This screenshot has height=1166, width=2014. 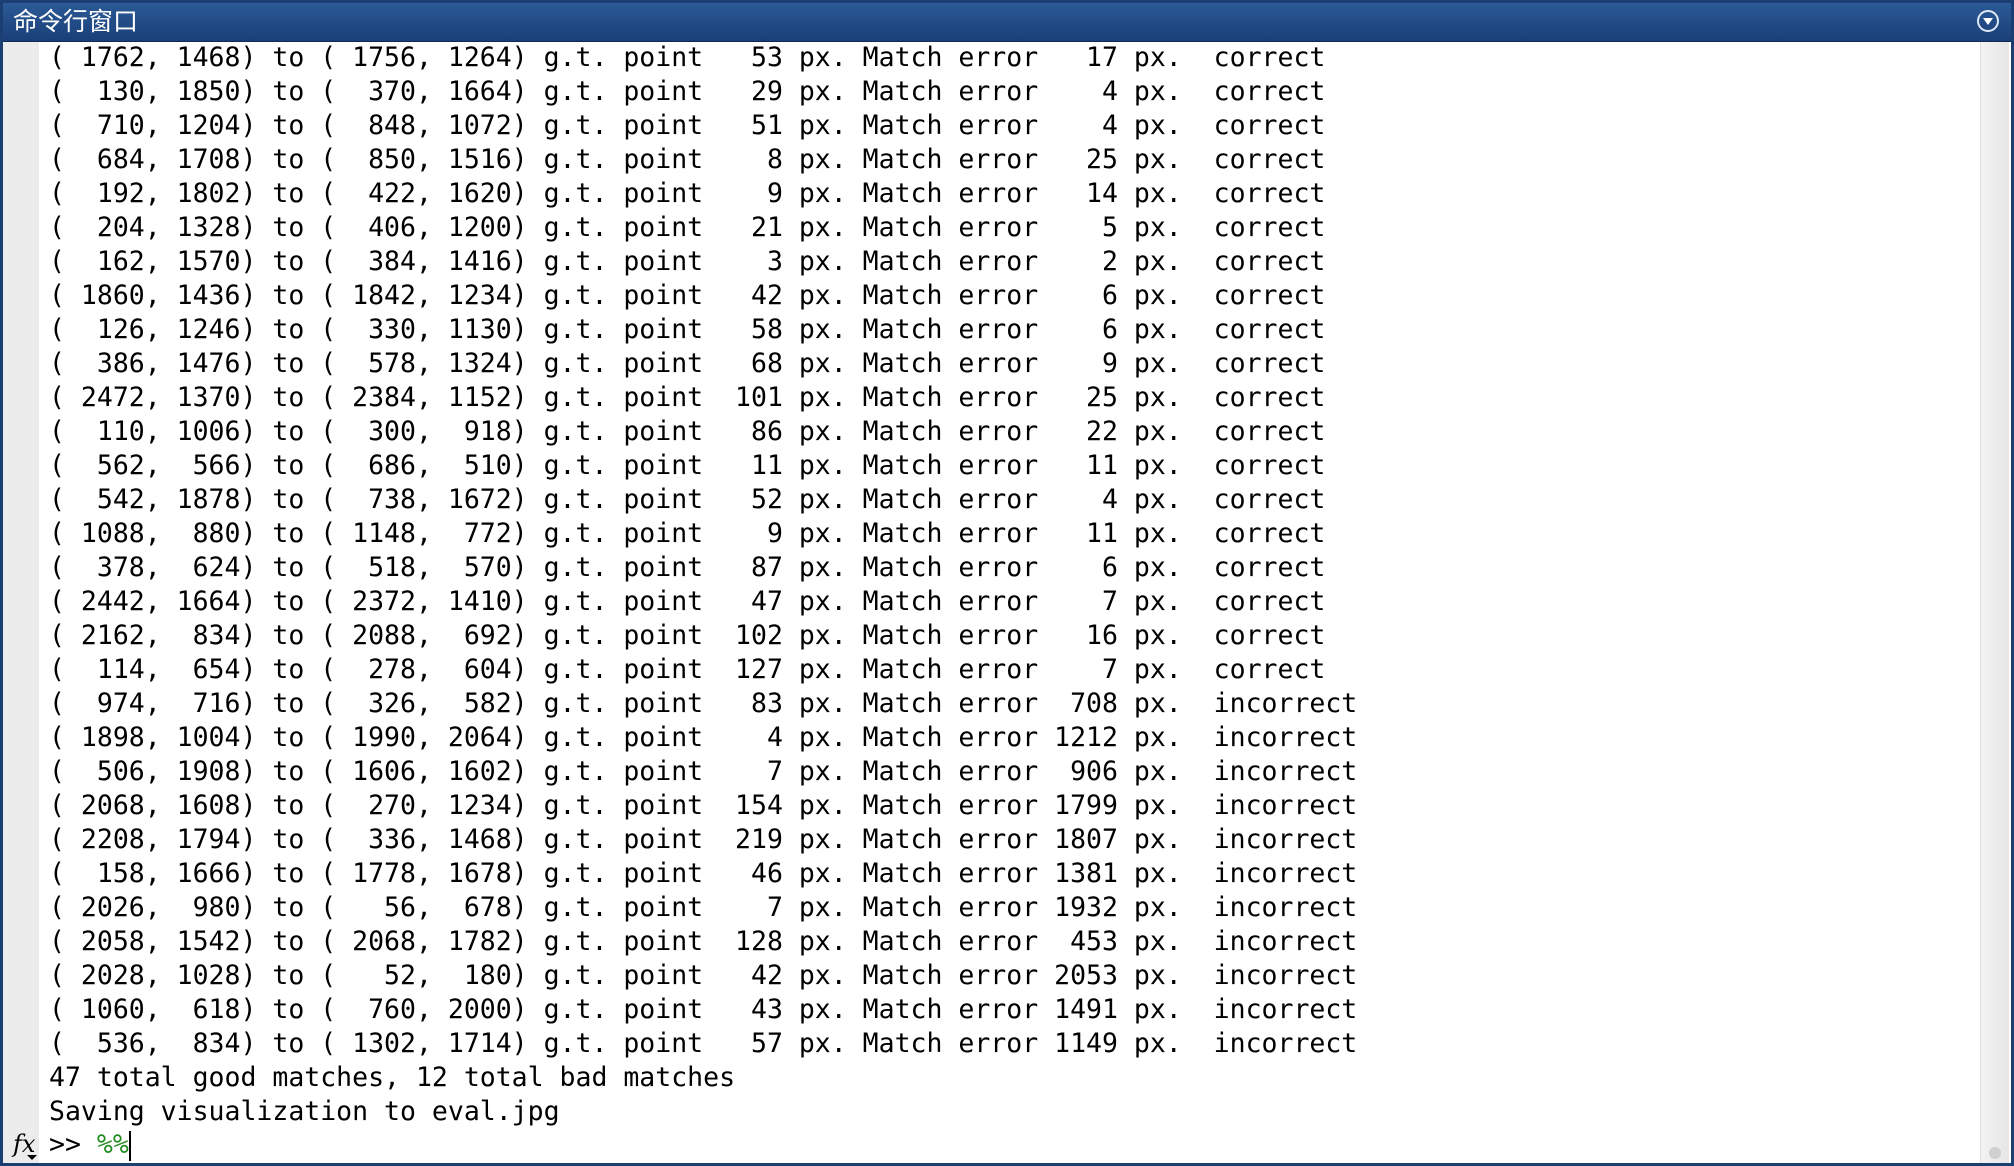 What do you see at coordinates (304, 1111) in the screenshot?
I see `output-line: Saving visualization to eval.jpg` at bounding box center [304, 1111].